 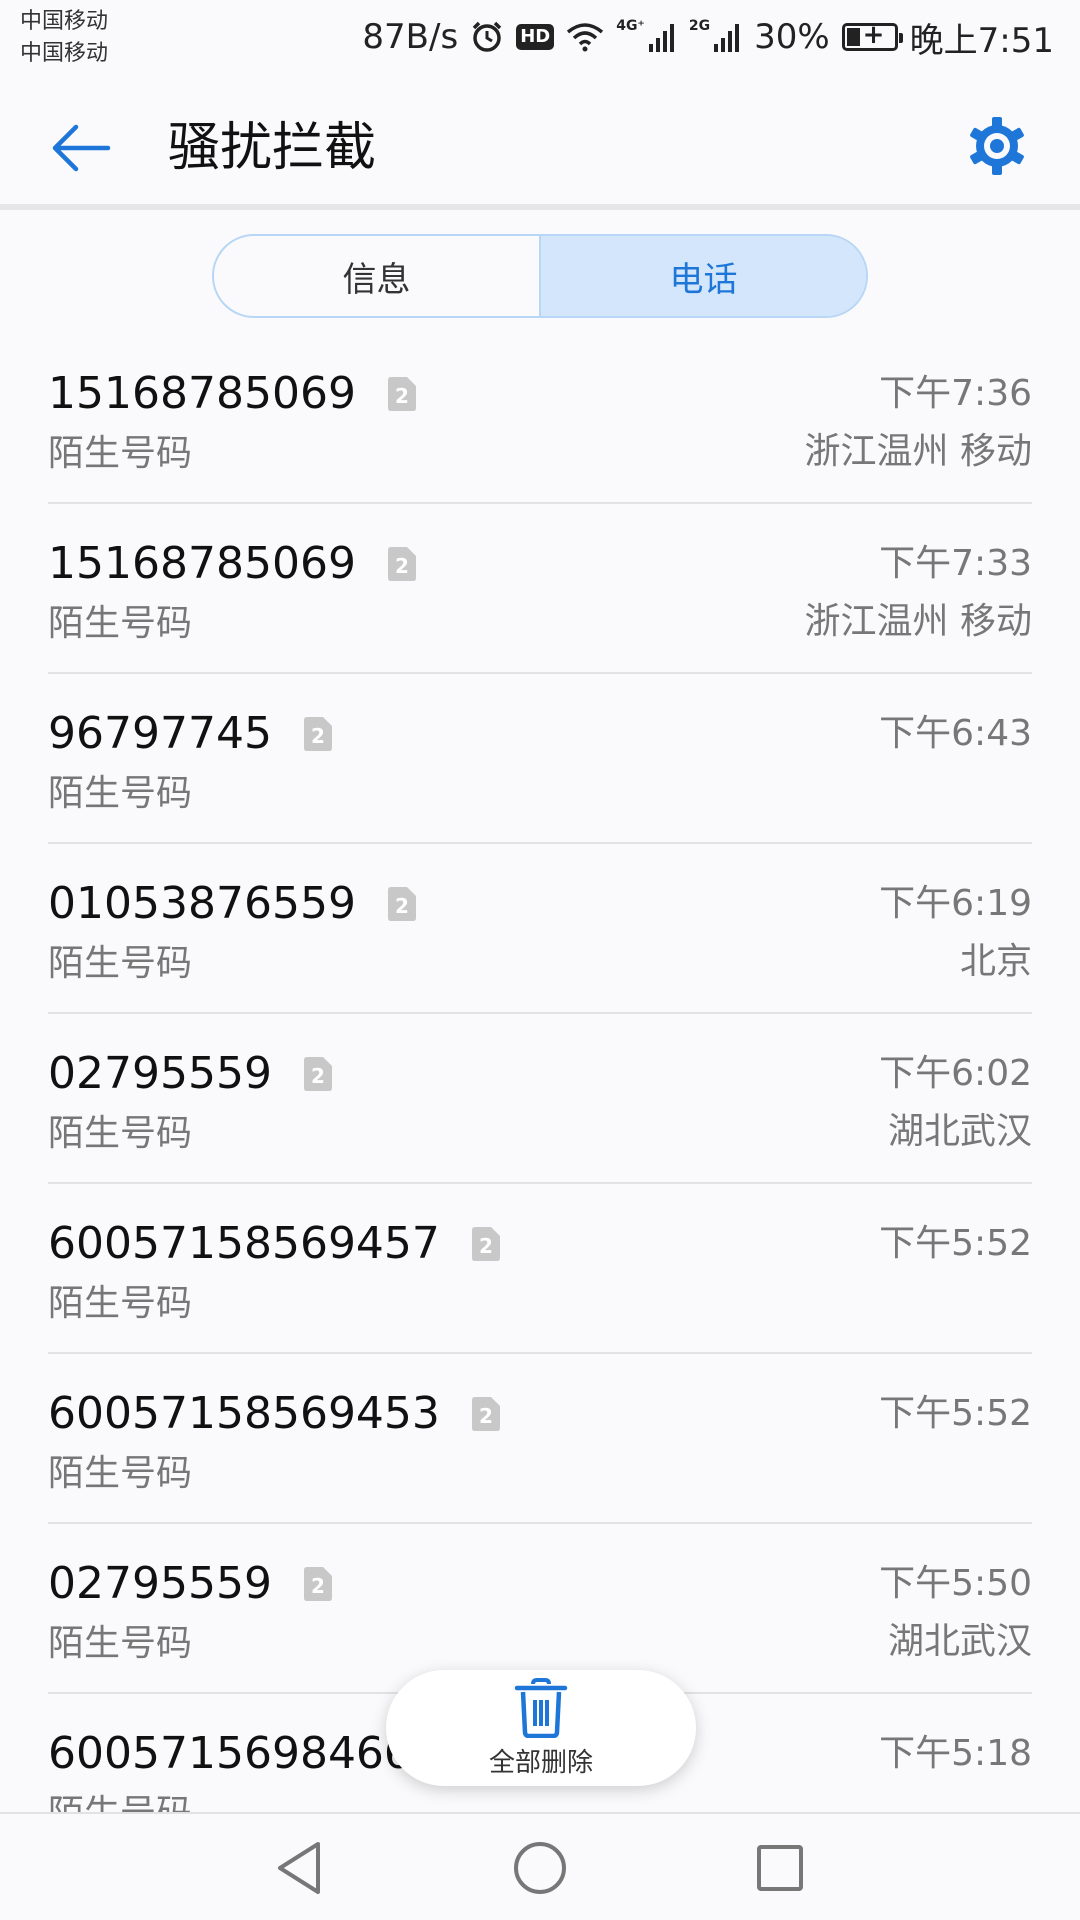 What do you see at coordinates (540, 589) in the screenshot?
I see `list-item: 15168785069 2 陌生号码 下午7:33 浙江温州 移动` at bounding box center [540, 589].